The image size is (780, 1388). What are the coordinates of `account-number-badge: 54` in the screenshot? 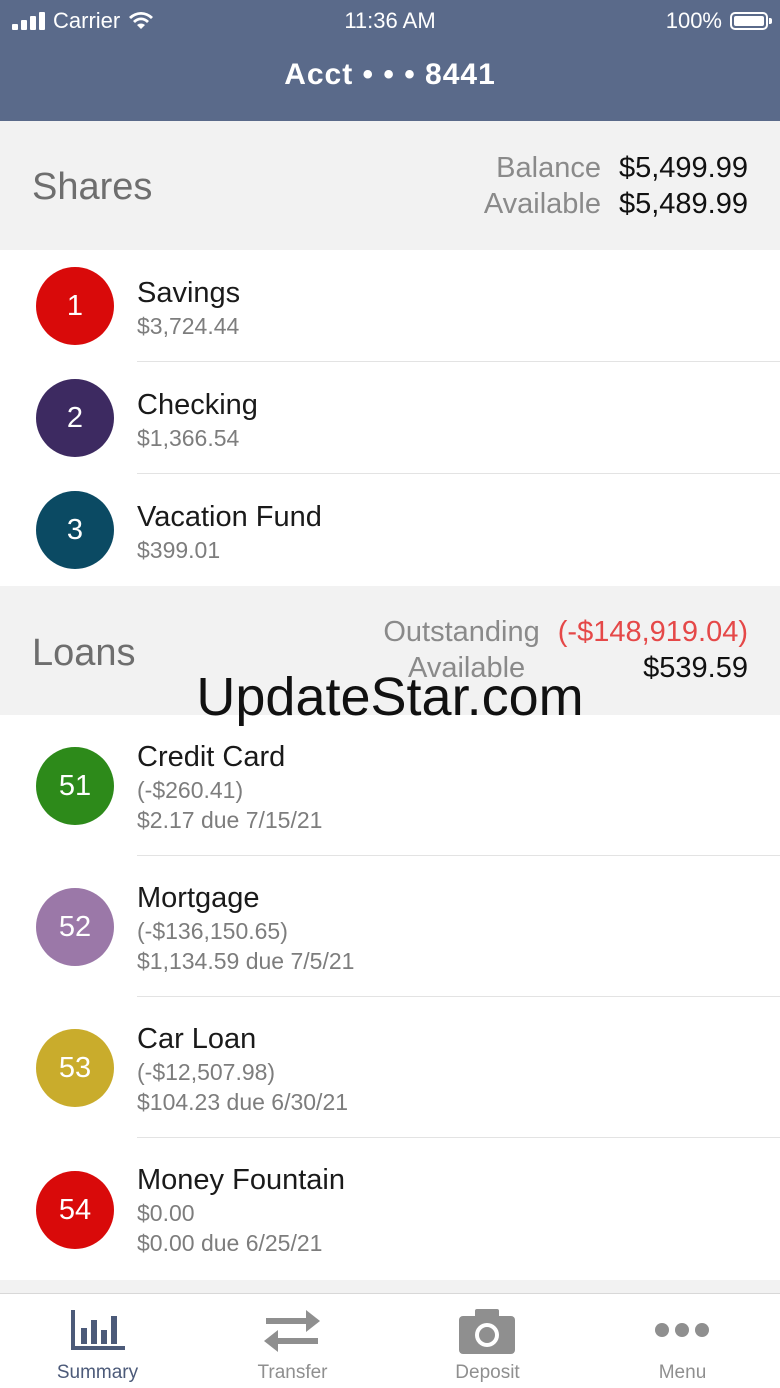 It's located at (75, 1210).